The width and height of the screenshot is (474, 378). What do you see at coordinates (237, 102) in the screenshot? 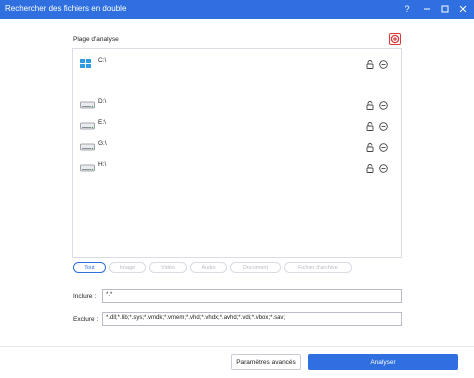
I see `drive-item-d: D:\` at bounding box center [237, 102].